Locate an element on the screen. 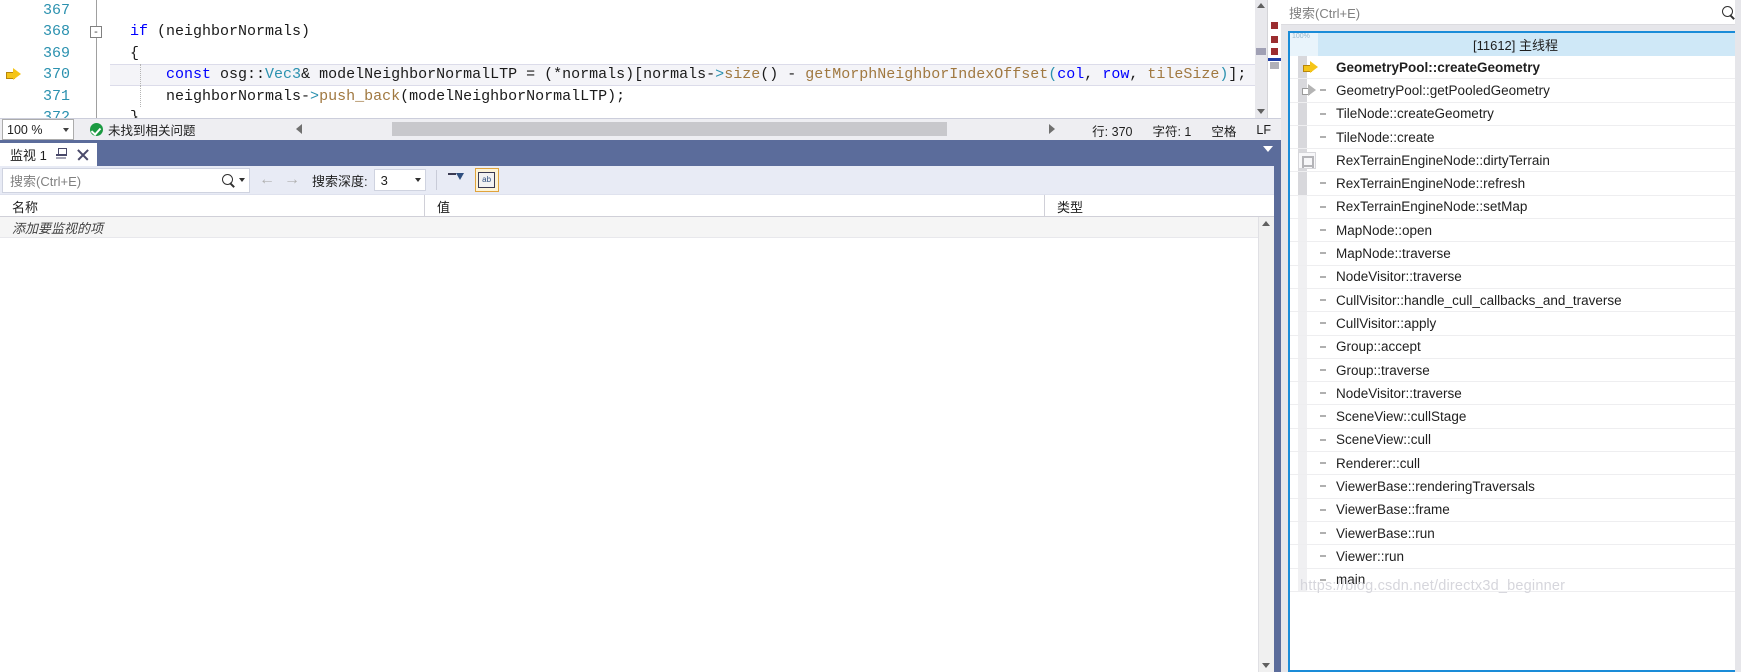 Image resolution: width=1741 pixels, height=672 pixels. watch-vertical-scrollbar is located at coordinates (1266, 444).